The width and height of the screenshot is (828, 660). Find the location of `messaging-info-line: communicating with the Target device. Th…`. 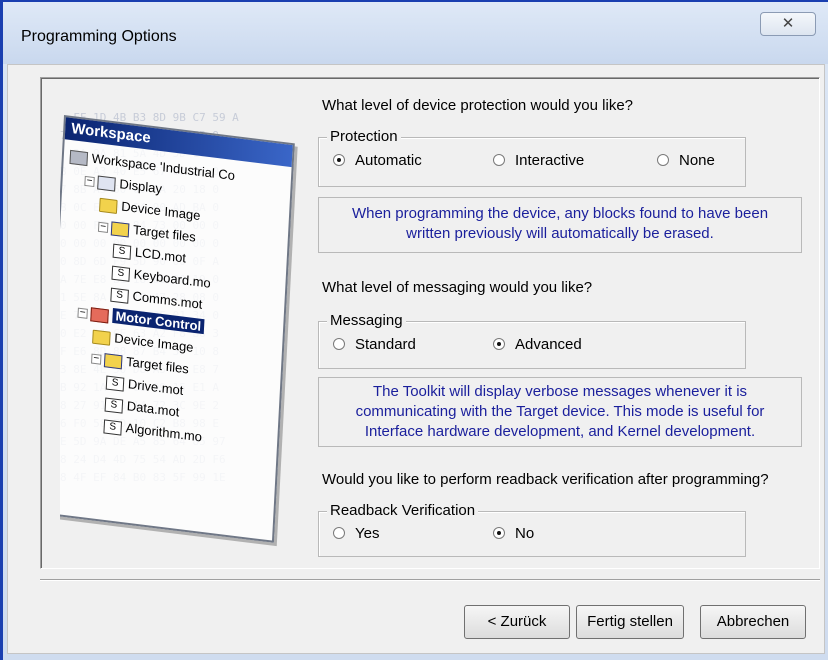

messaging-info-line: communicating with the Target device. Th… is located at coordinates (560, 411).